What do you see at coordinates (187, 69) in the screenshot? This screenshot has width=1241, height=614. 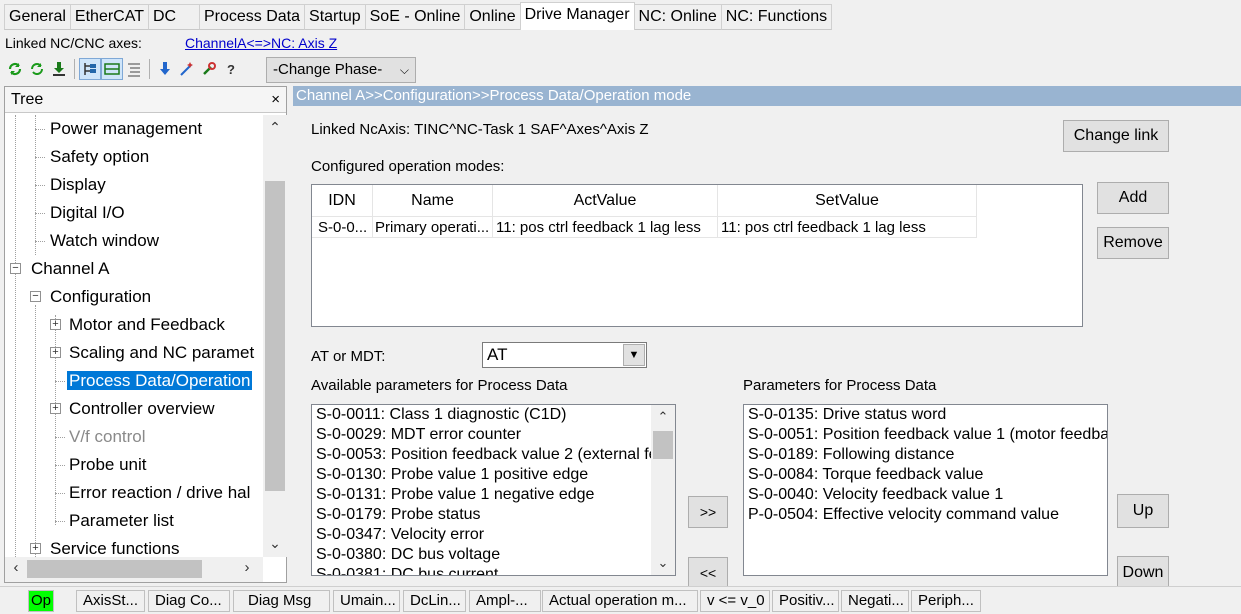 I see `wizard-icon` at bounding box center [187, 69].